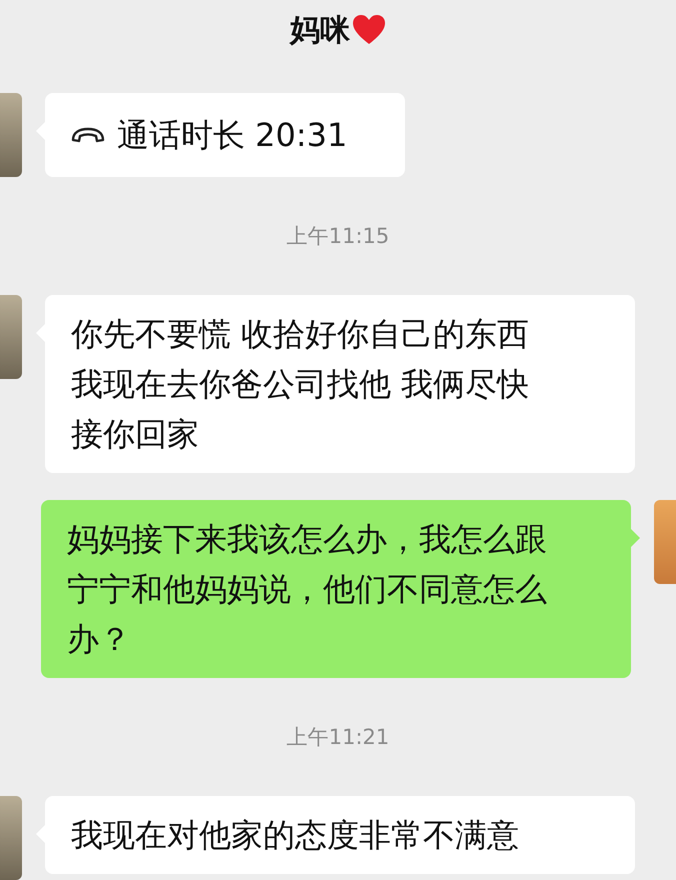 This screenshot has height=880, width=676. What do you see at coordinates (369, 30) in the screenshot?
I see `heart-icon` at bounding box center [369, 30].